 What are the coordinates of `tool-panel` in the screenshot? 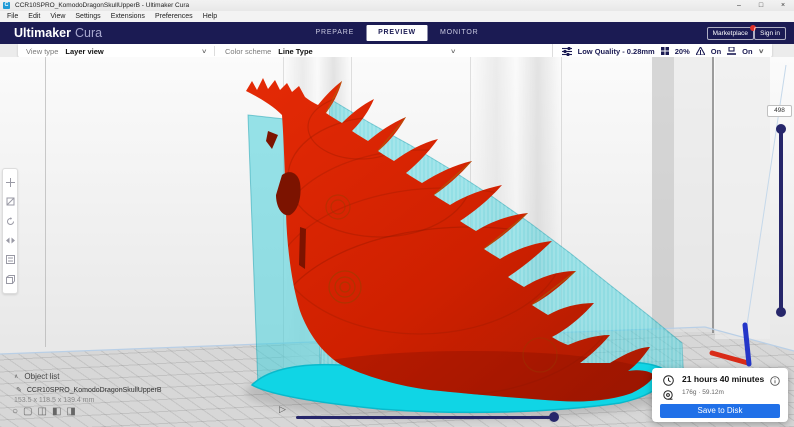 It's located at (10, 231).